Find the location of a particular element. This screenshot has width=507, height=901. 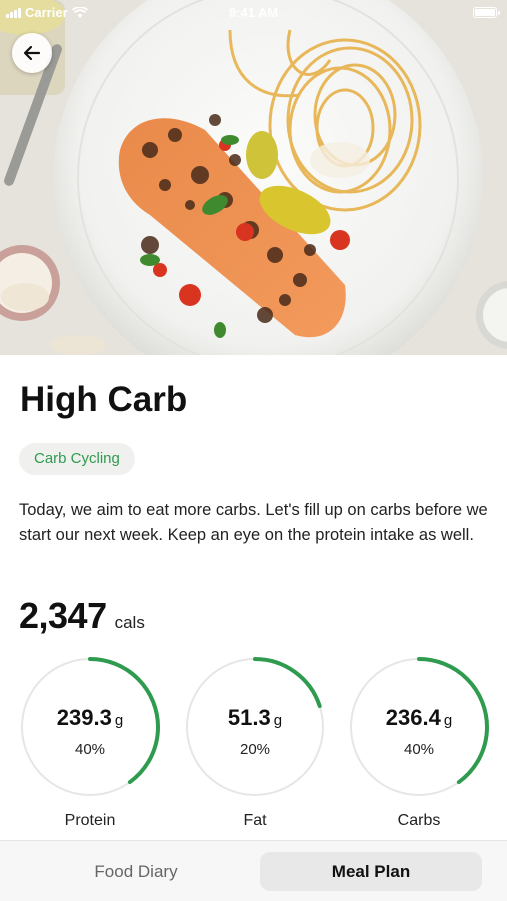

tab-food-diary: Food Diary is located at coordinates (136, 871).